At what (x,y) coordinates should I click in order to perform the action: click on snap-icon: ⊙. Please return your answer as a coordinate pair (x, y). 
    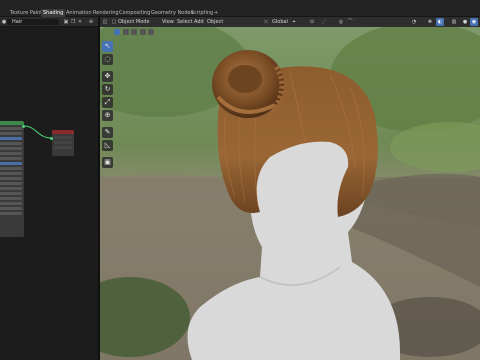
    Looking at the image, I should click on (312, 22).